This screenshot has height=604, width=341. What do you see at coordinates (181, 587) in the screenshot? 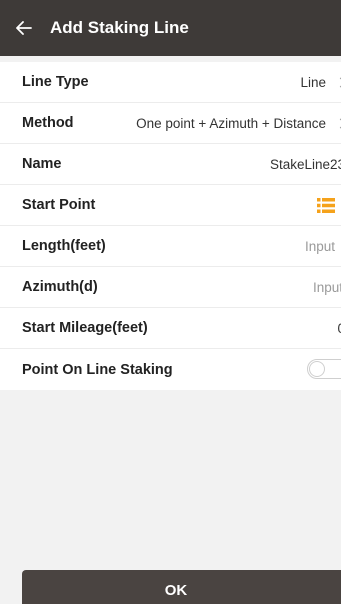
I see `ok-button: OK` at bounding box center [181, 587].